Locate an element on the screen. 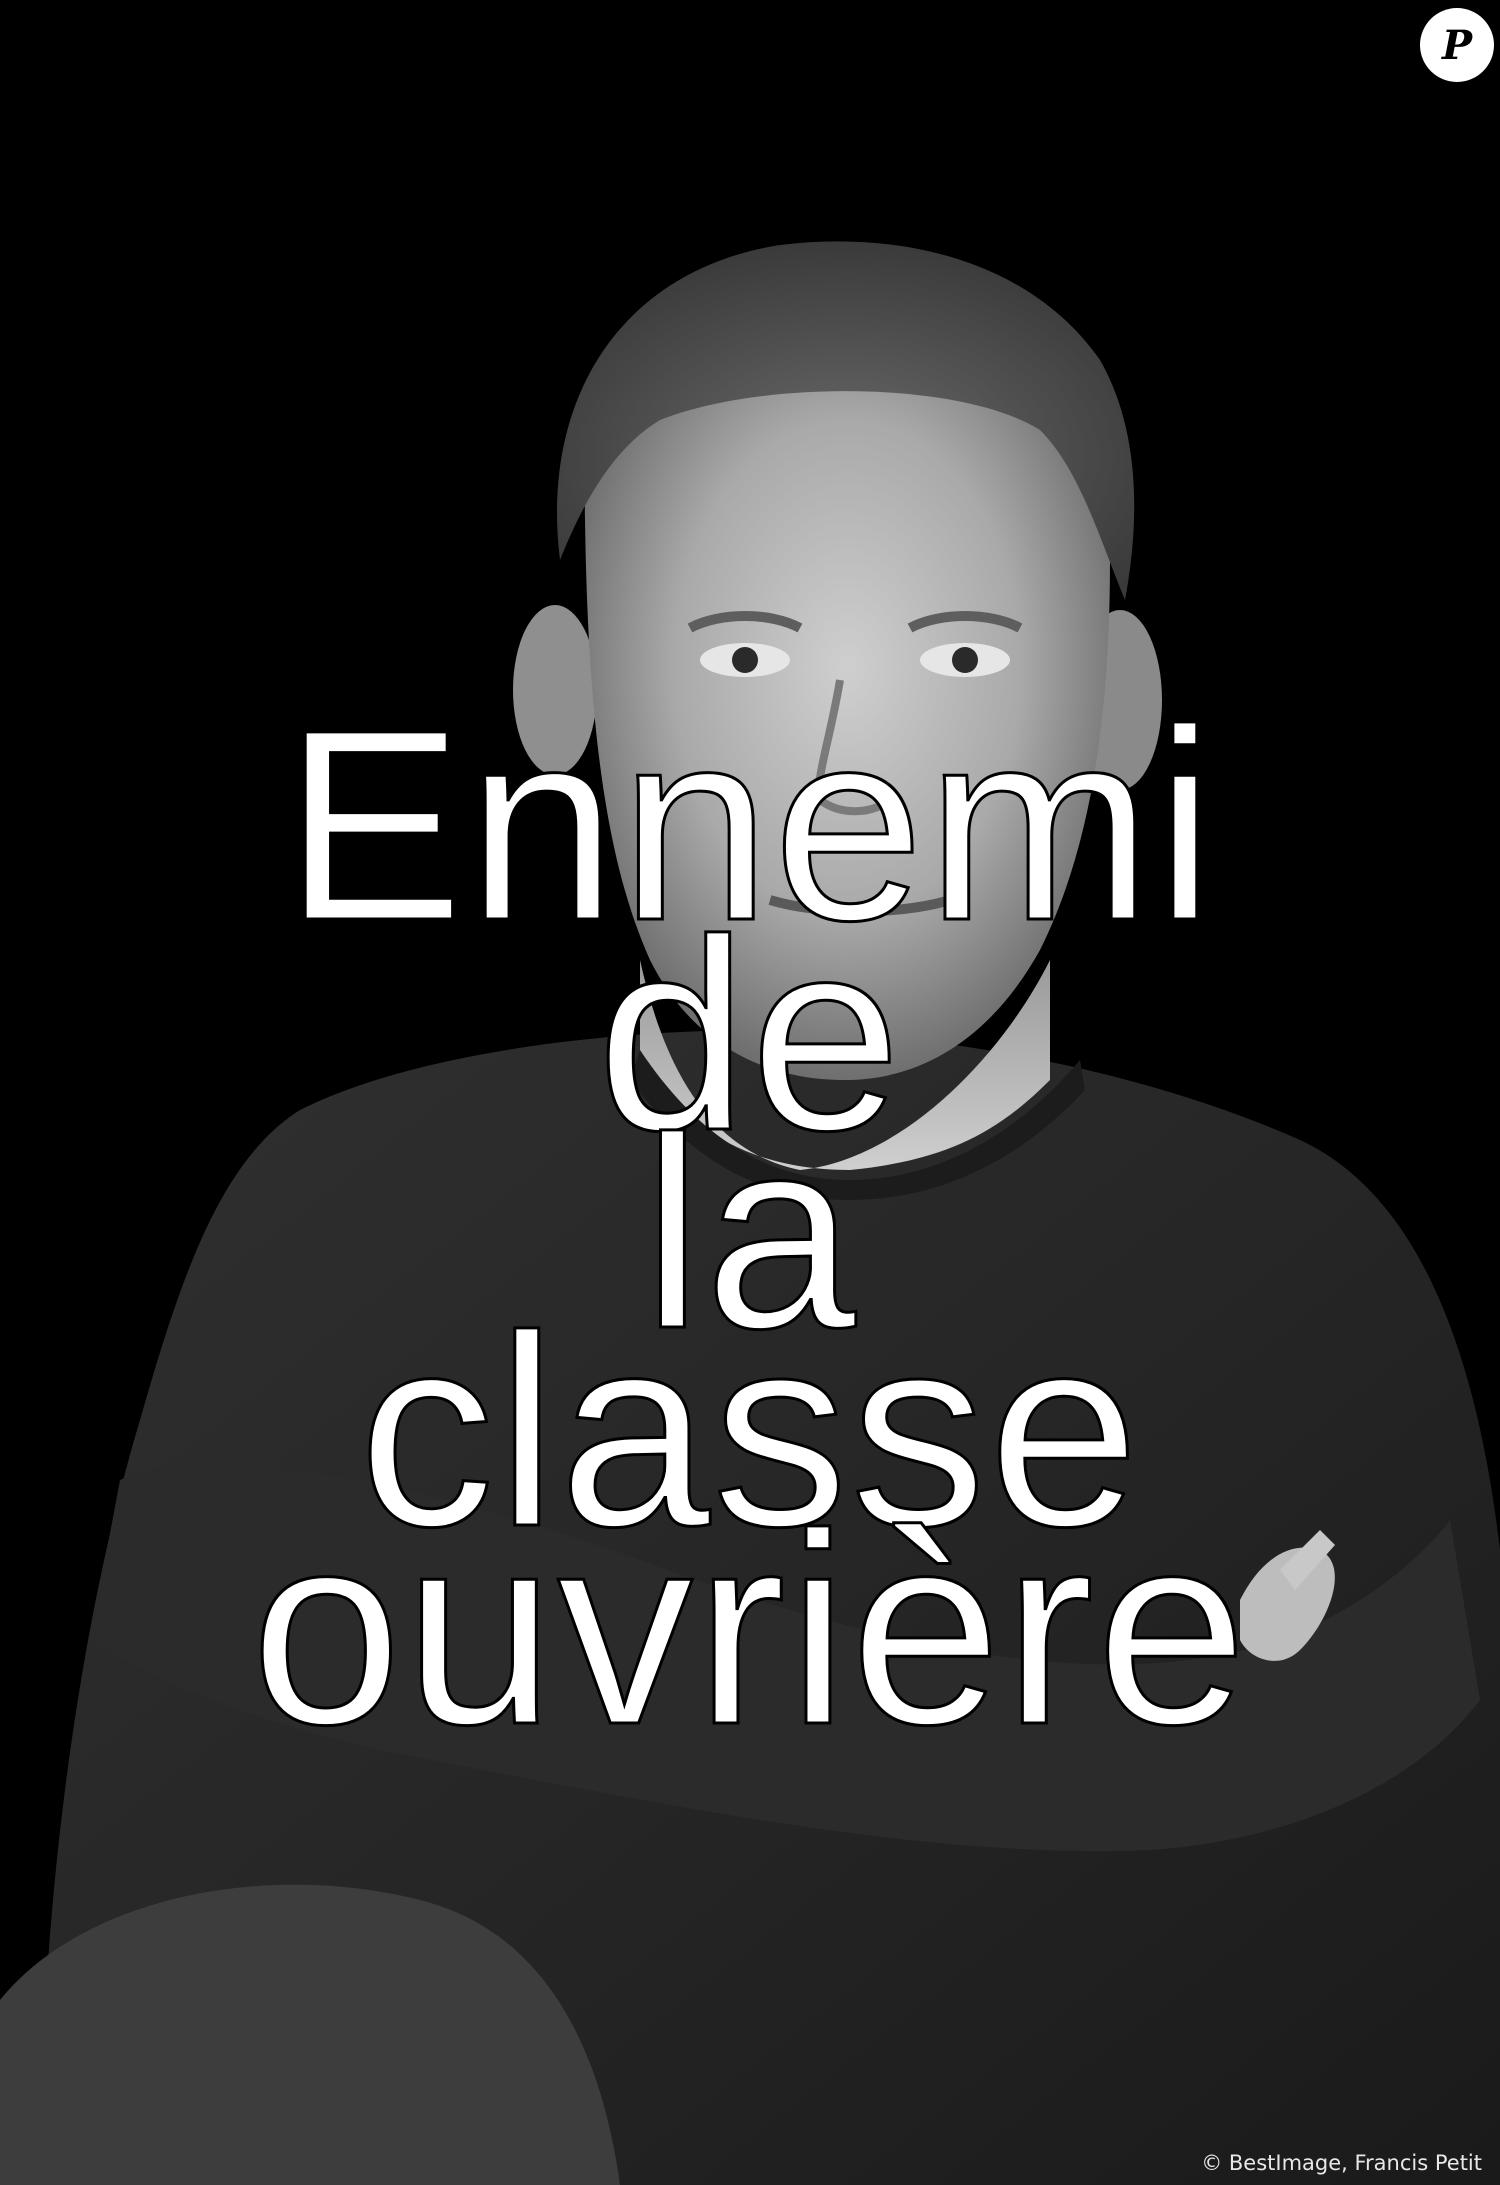 The width and height of the screenshot is (1500, 2185). logo-letter: P is located at coordinates (1457, 45).